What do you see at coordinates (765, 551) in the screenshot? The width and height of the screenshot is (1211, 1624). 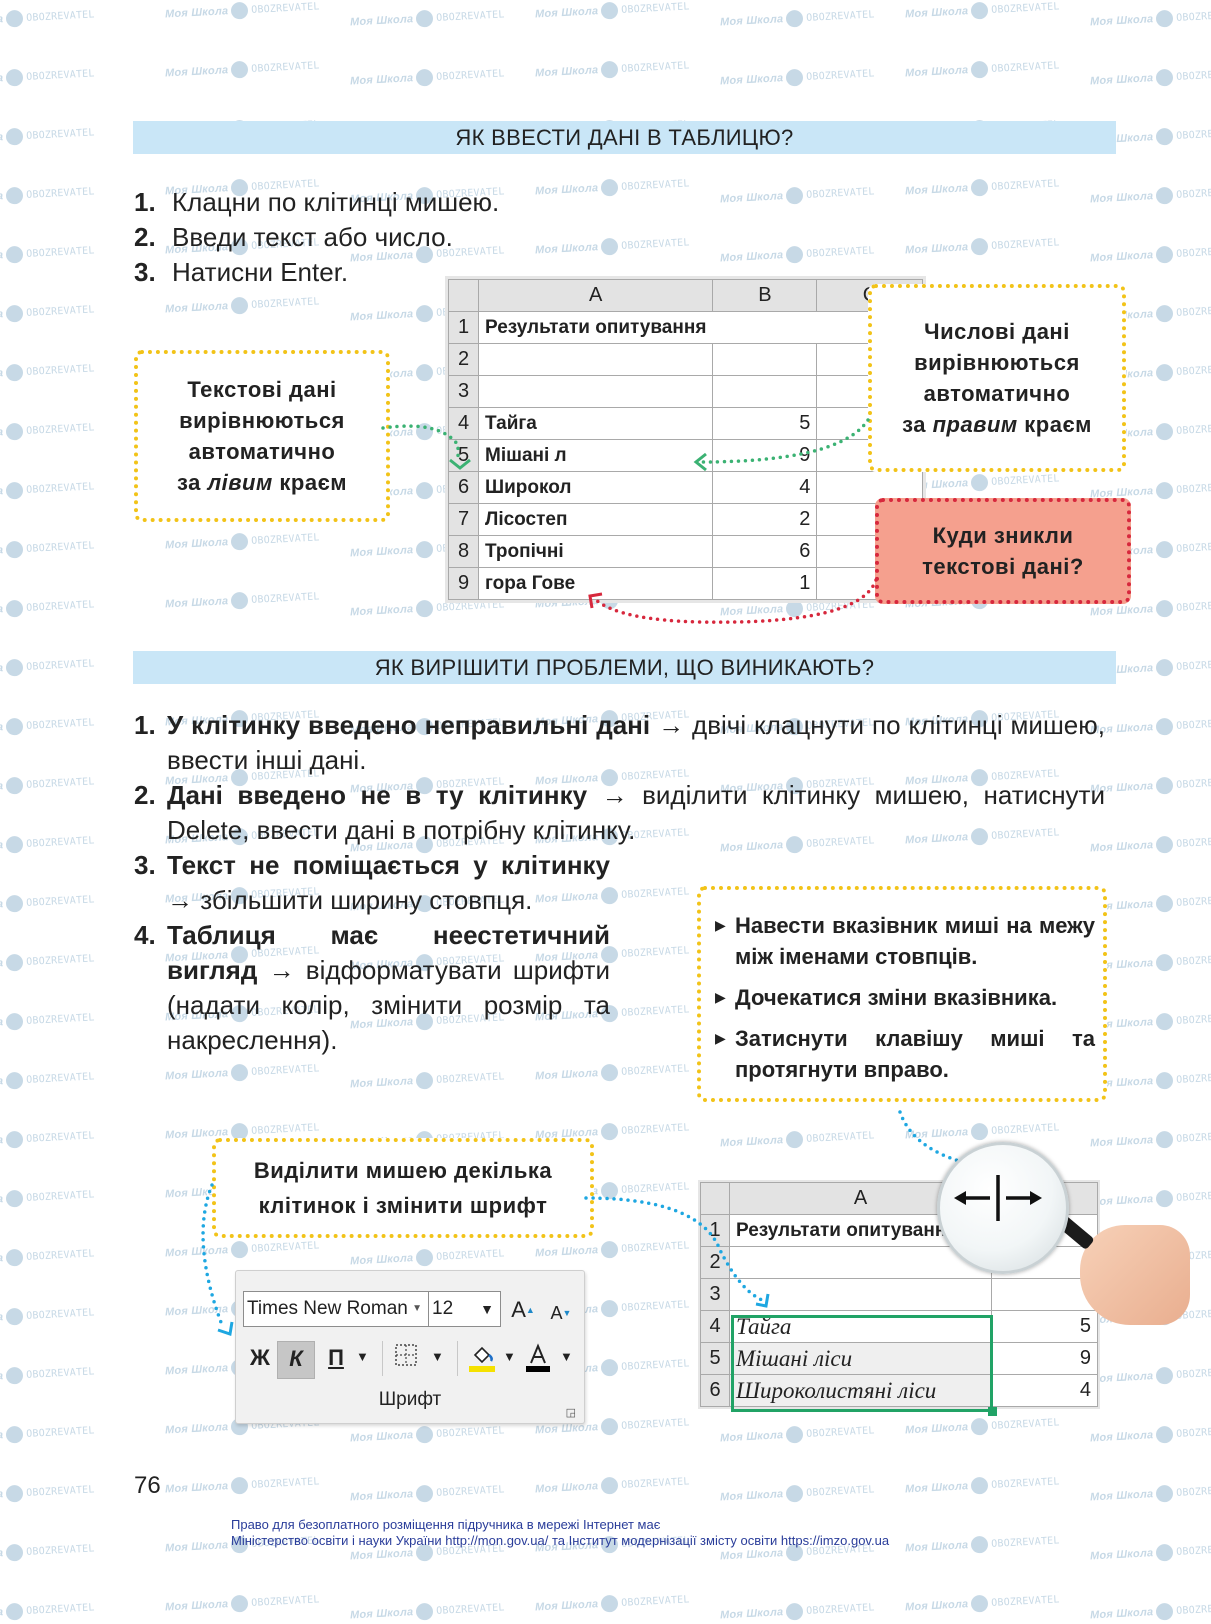 I see `cell-b: 6` at bounding box center [765, 551].